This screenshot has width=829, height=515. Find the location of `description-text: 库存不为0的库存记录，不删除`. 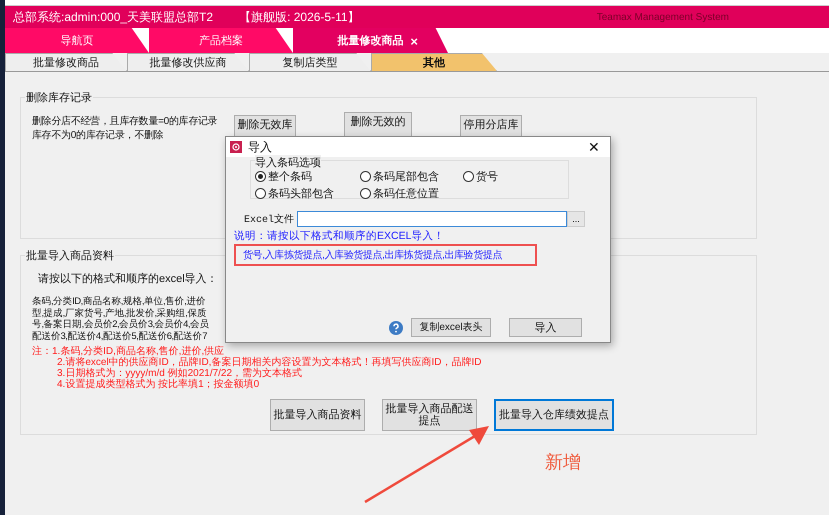

description-text: 库存不为0的库存记录，不删除 is located at coordinates (98, 136).